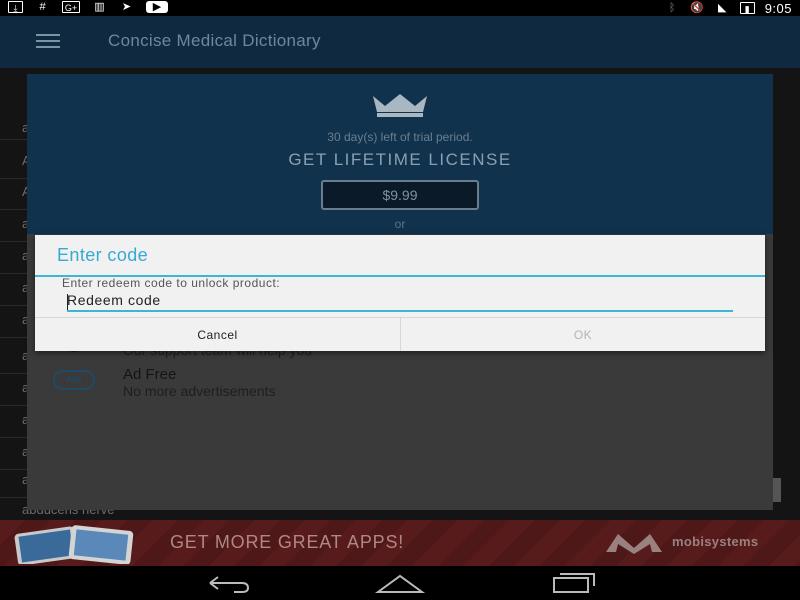  What do you see at coordinates (634, 544) in the screenshot?
I see `mobisystems-logo-icon` at bounding box center [634, 544].